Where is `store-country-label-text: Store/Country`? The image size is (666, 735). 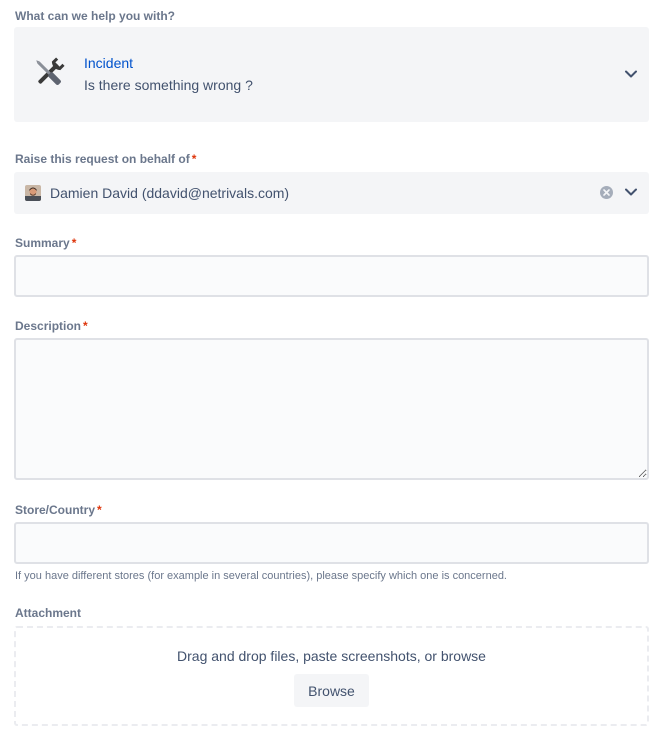 store-country-label-text: Store/Country is located at coordinates (55, 510).